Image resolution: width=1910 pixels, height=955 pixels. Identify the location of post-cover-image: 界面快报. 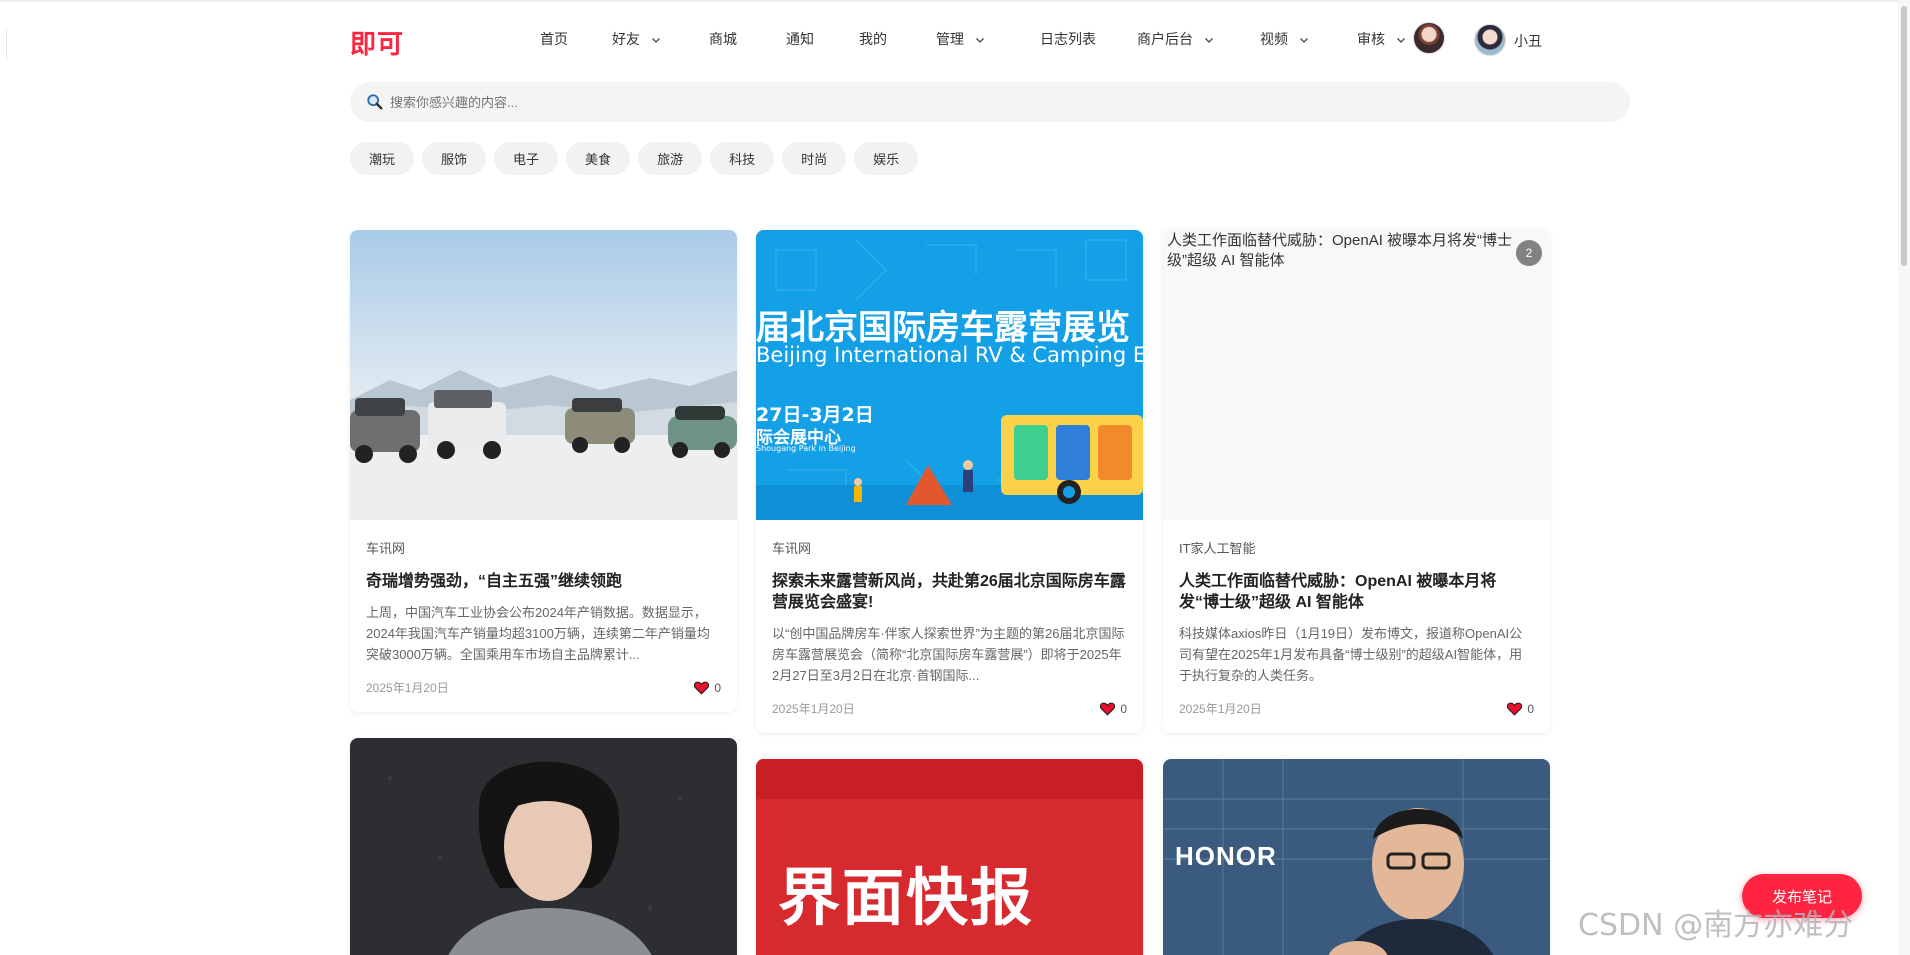
(949, 857).